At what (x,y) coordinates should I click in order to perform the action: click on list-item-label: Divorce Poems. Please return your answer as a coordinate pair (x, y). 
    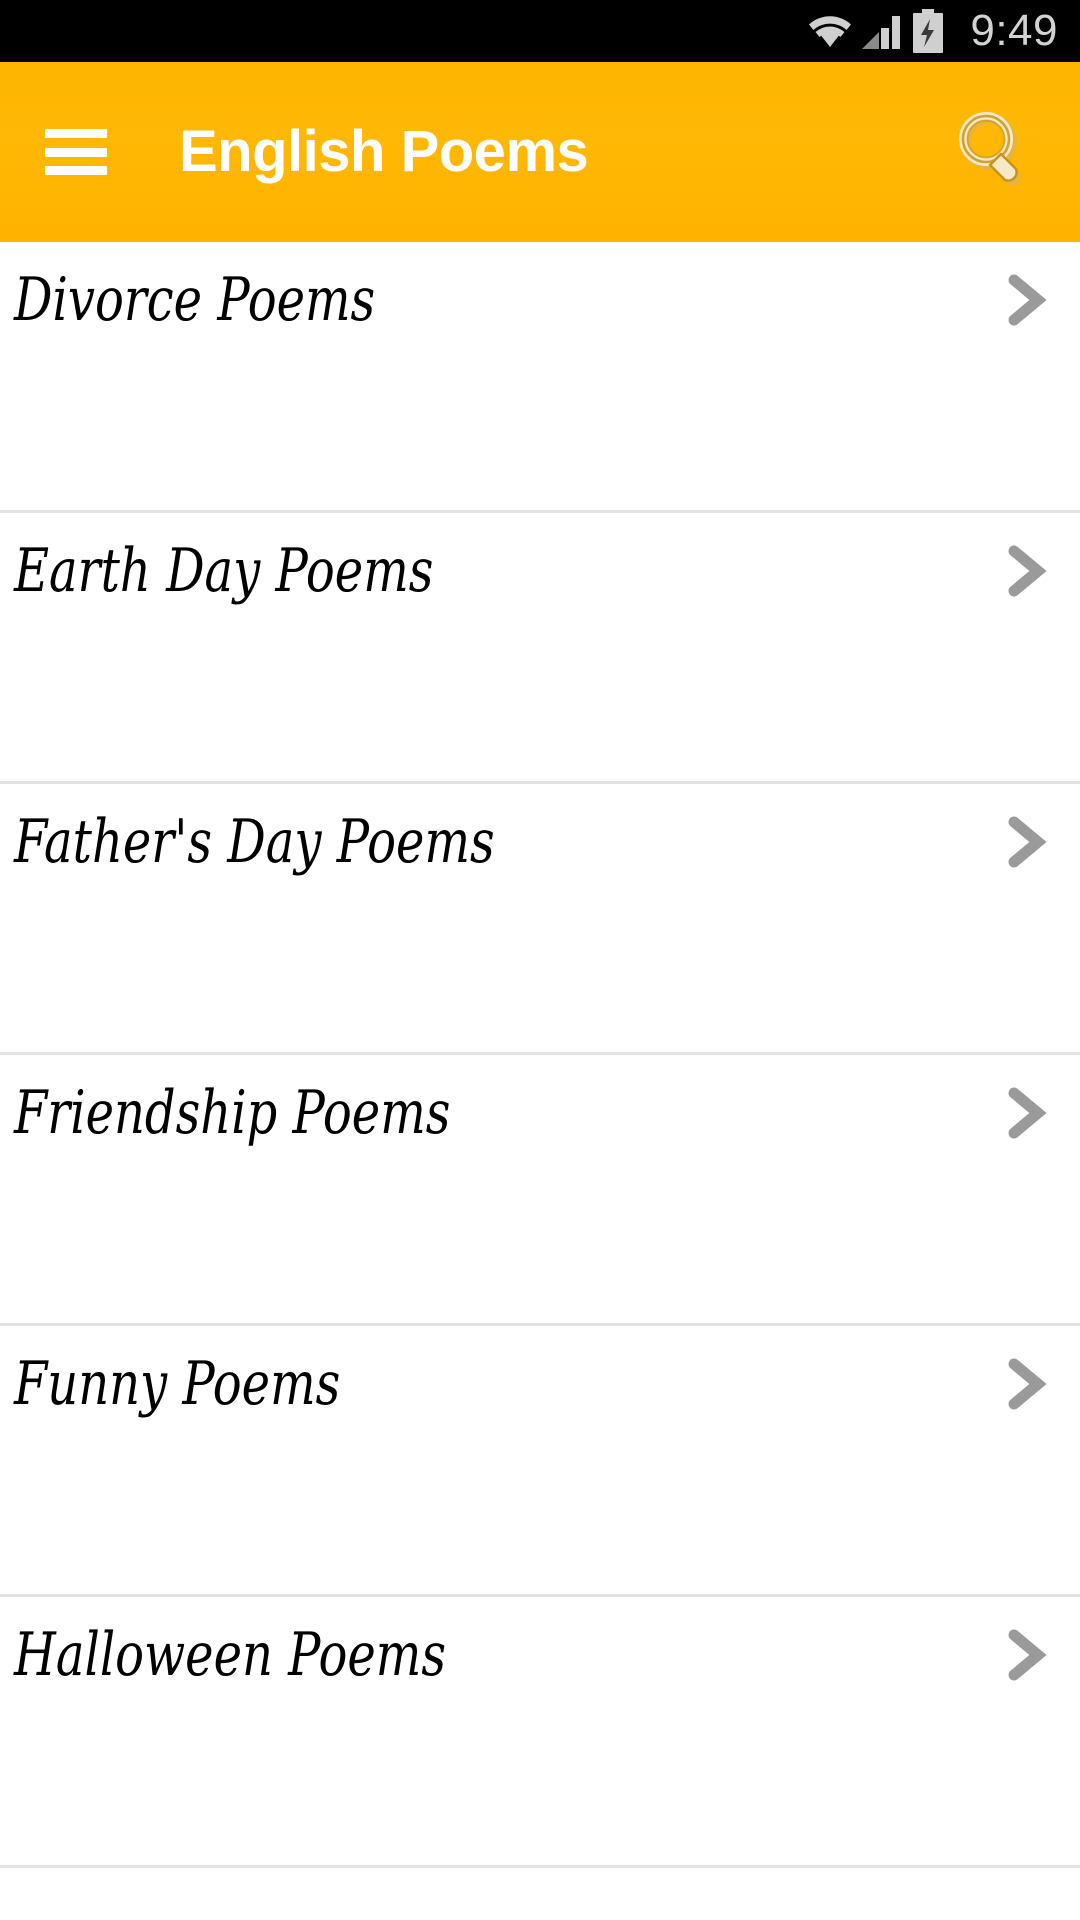
    Looking at the image, I should click on (195, 300).